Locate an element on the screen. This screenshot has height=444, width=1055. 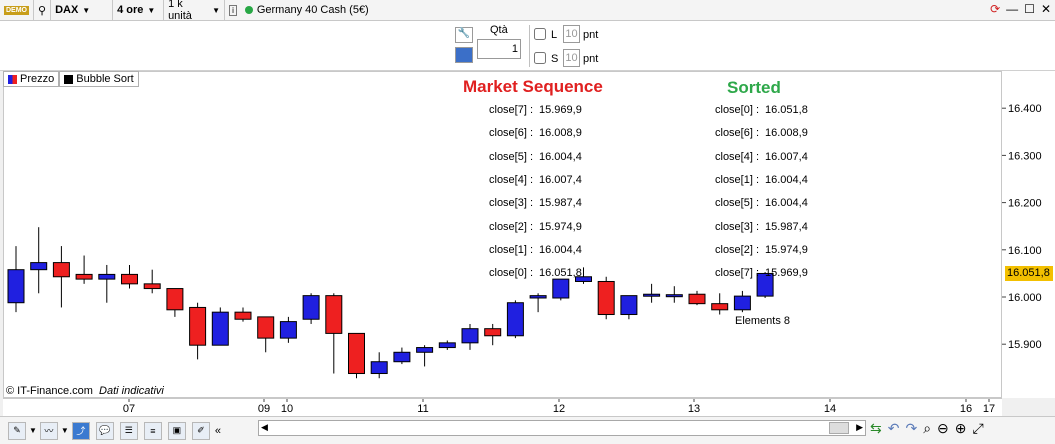
demo-badge: DEMO is located at coordinates (17, 10).